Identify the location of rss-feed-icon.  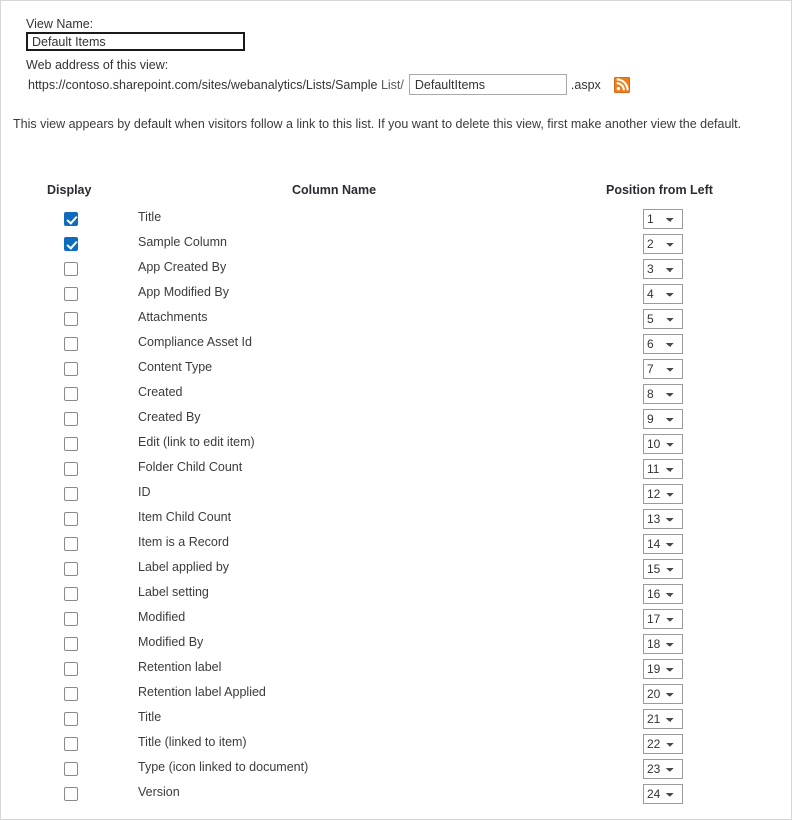
(621, 84).